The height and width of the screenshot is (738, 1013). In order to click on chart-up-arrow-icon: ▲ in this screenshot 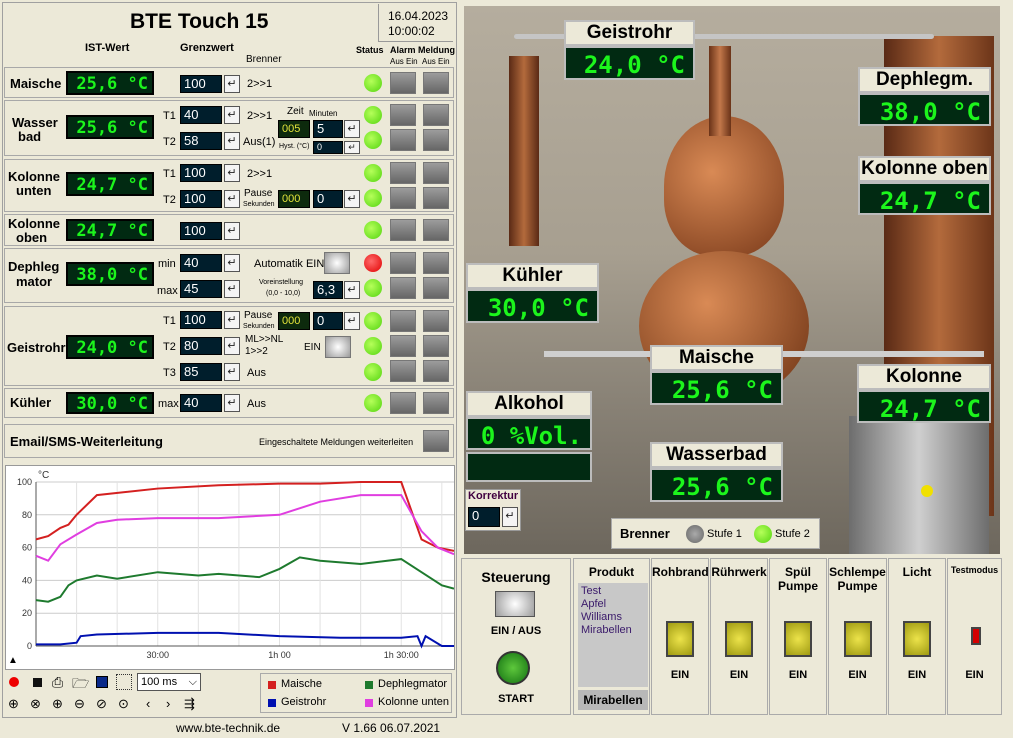, I will do `click(13, 660)`.